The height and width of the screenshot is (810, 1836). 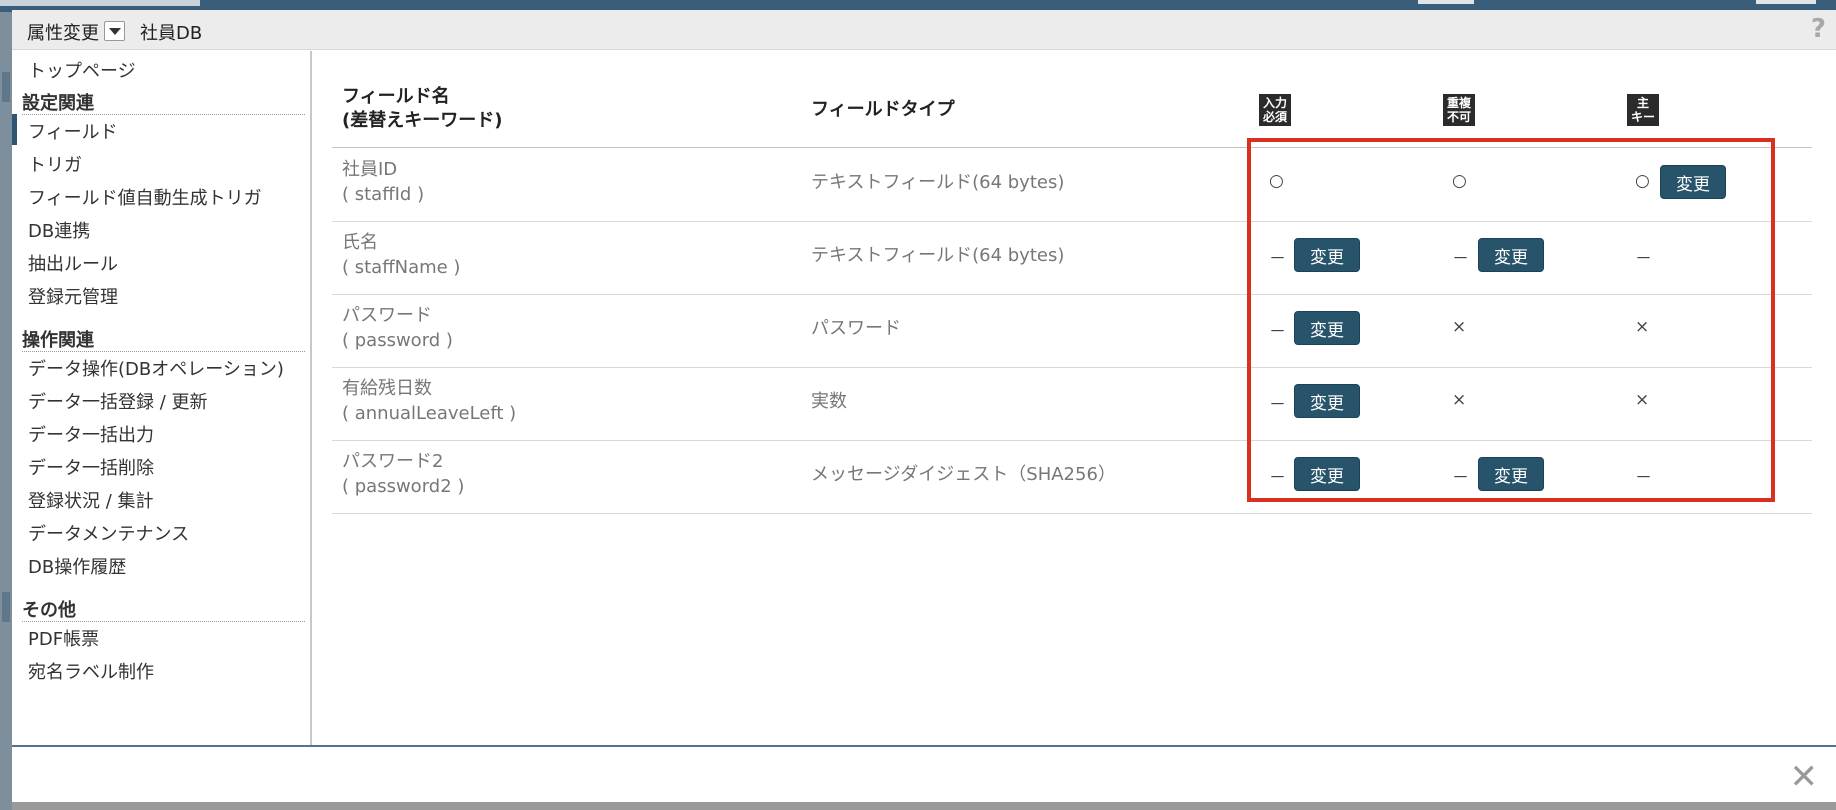 I want to click on field-type: パスワード, so click(x=856, y=328).